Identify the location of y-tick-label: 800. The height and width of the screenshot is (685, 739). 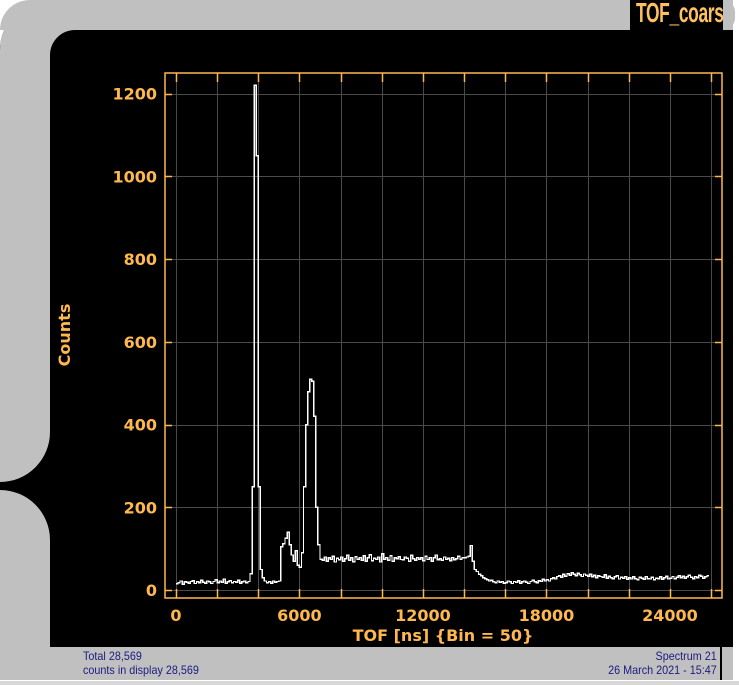
(140, 259).